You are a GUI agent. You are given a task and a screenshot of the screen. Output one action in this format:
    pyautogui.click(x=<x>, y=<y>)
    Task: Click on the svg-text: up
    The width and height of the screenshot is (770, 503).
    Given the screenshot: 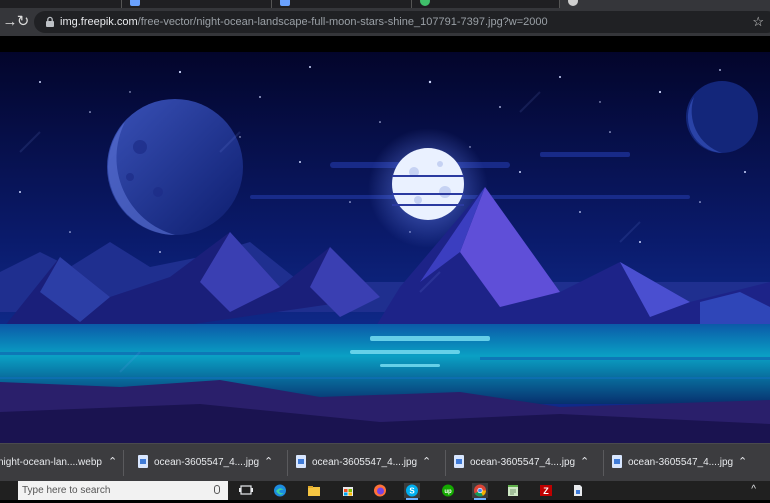 What is the action you would take?
    pyautogui.click(x=448, y=492)
    